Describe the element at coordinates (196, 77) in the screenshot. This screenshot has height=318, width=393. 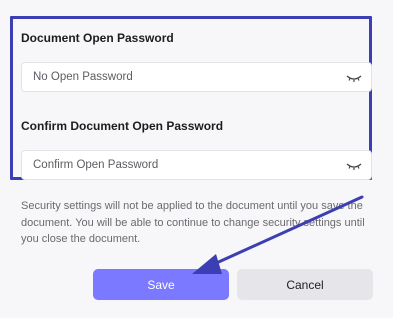
I see `open-password-field: No Open Password` at that location.